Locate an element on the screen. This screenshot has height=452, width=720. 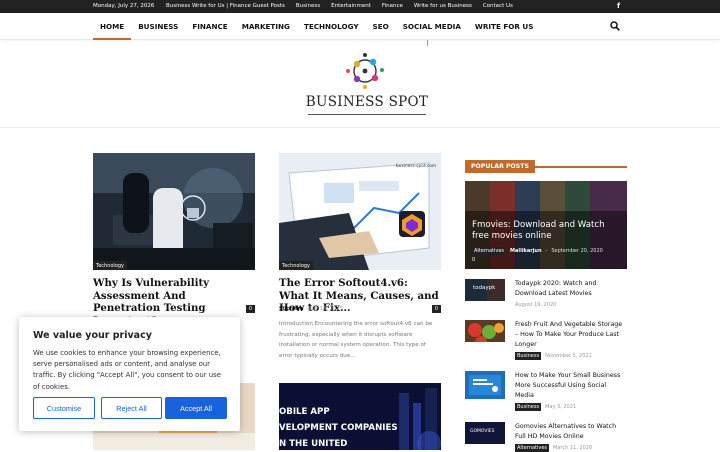
customise-button: Customise is located at coordinates (64, 408).